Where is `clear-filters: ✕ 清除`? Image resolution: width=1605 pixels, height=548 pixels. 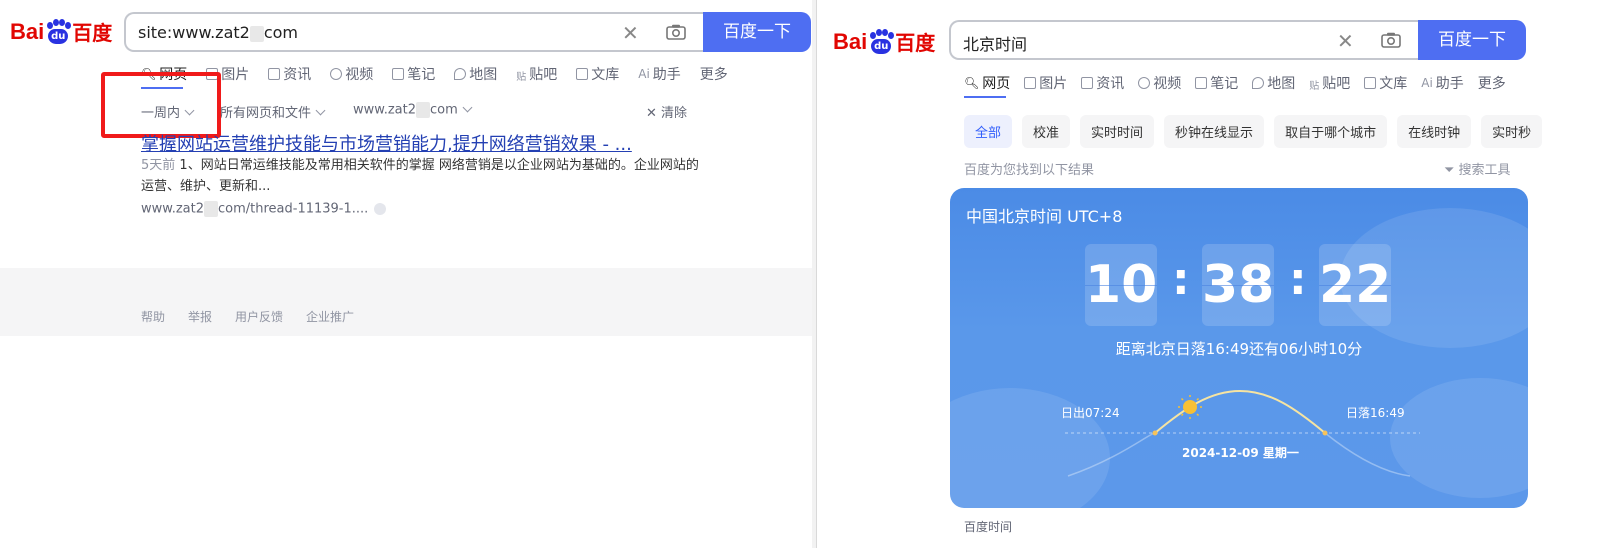 clear-filters: ✕ 清除 is located at coordinates (666, 111).